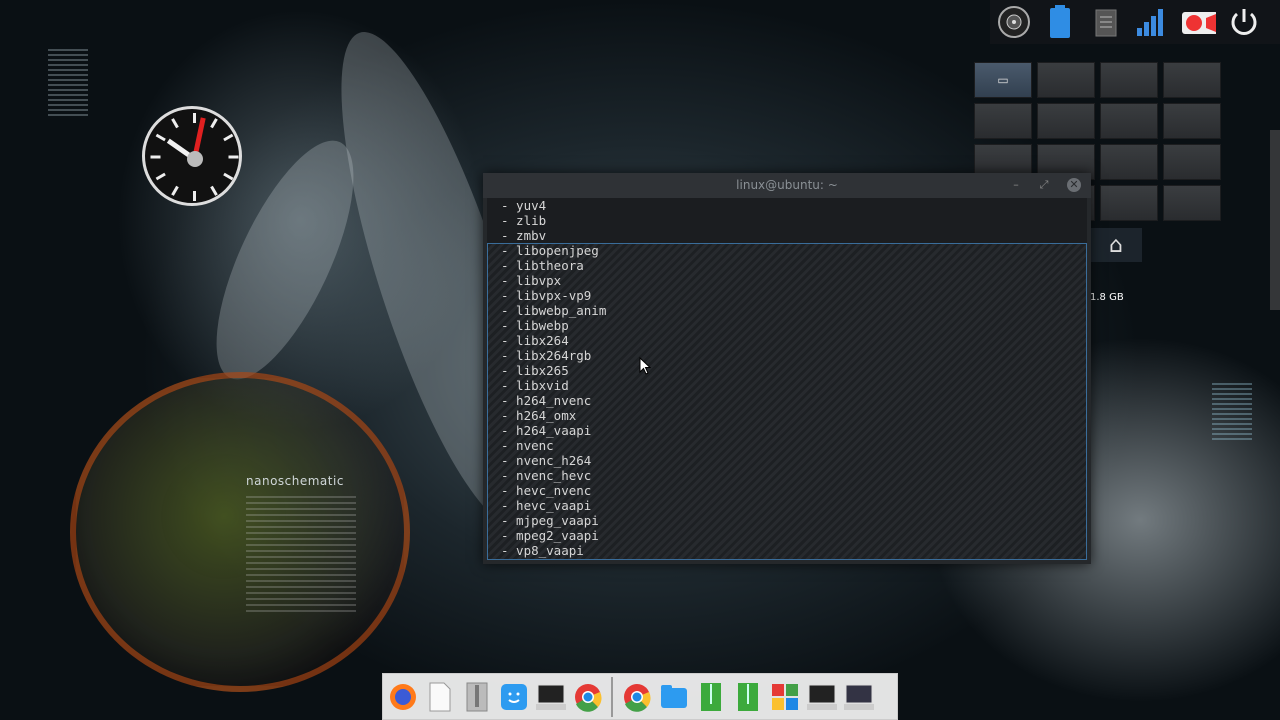  I want to click on terminal-line: - zmbv, so click(524, 235).